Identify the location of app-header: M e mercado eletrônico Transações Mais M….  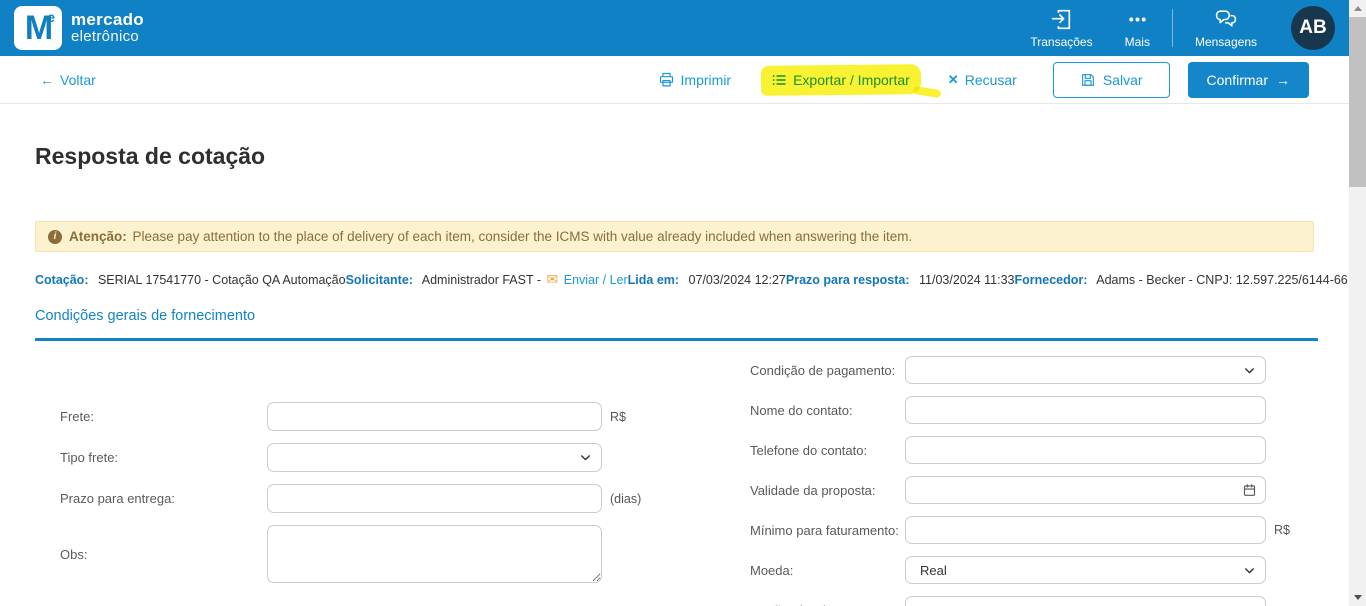
(674, 28).